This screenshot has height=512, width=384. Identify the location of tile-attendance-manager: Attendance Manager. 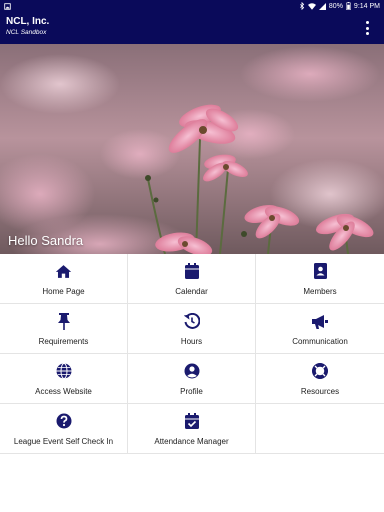
(192, 429).